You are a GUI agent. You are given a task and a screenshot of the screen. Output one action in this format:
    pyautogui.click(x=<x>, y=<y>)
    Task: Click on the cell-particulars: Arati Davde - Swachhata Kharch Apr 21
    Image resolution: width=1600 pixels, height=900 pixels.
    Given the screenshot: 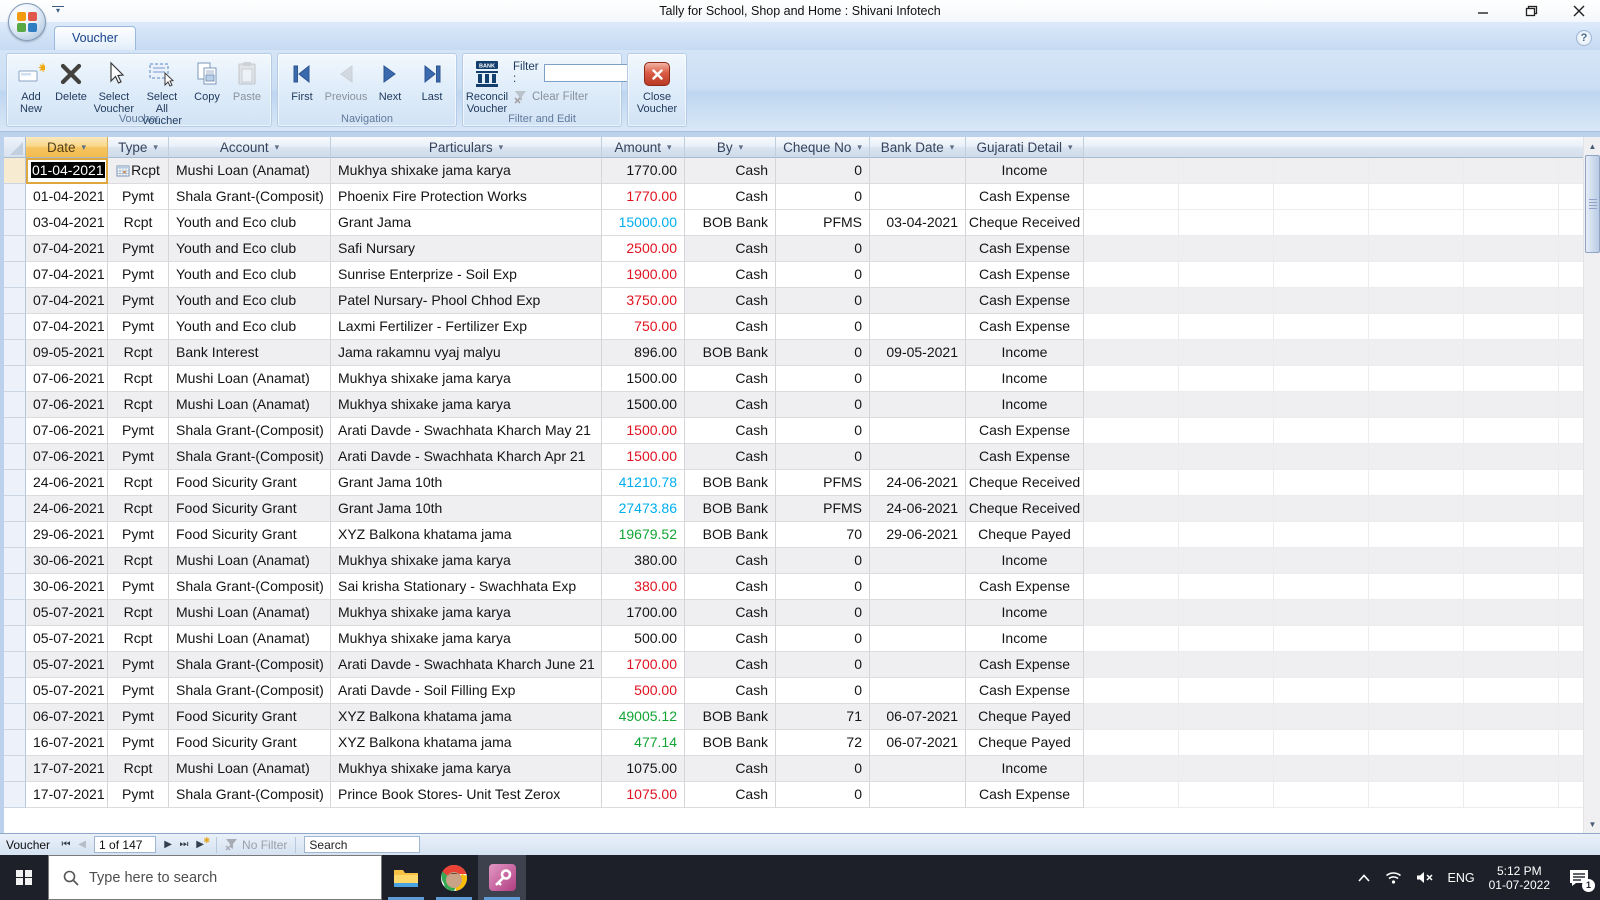 What is the action you would take?
    pyautogui.click(x=466, y=457)
    